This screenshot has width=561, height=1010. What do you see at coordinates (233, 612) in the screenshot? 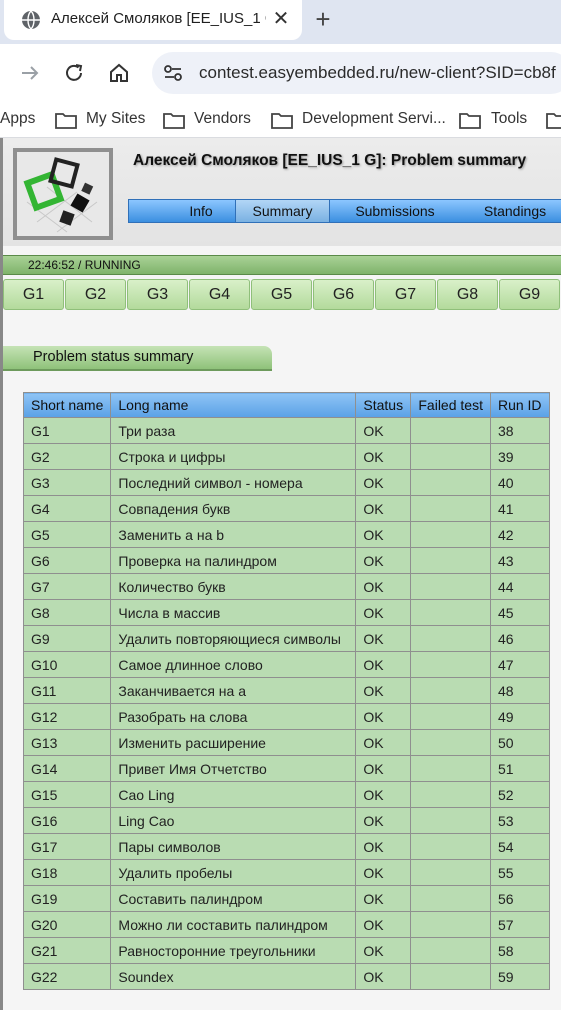
I see `long-name-cell: Числа в массив` at bounding box center [233, 612].